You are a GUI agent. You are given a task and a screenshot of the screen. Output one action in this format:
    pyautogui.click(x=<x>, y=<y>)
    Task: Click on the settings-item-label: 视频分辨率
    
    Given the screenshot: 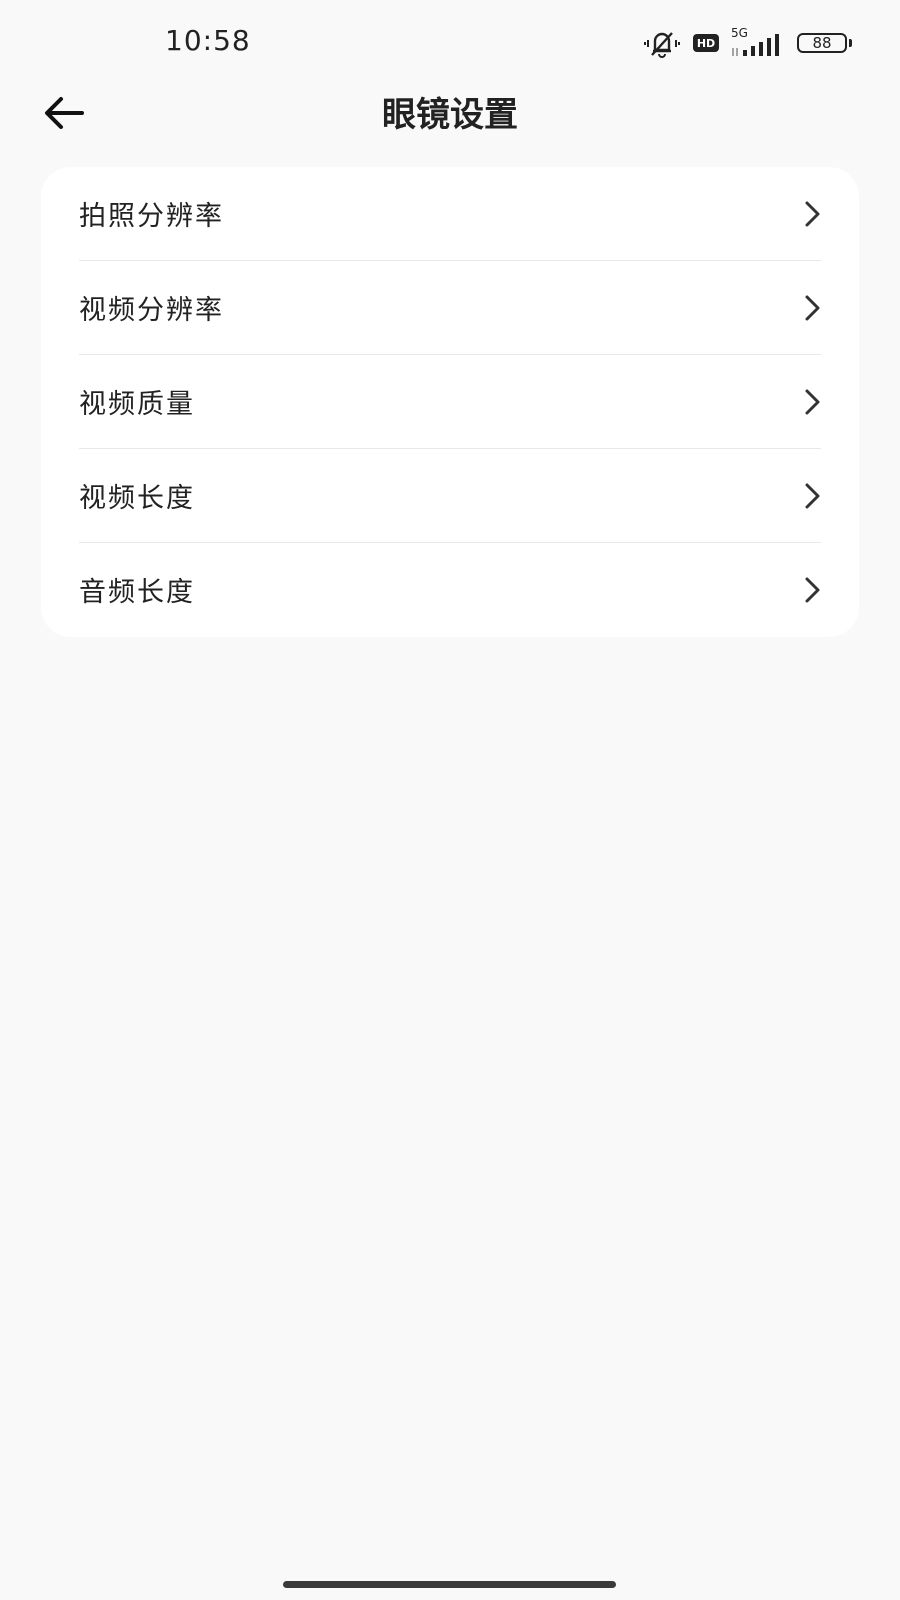 What is the action you would take?
    pyautogui.click(x=151, y=310)
    